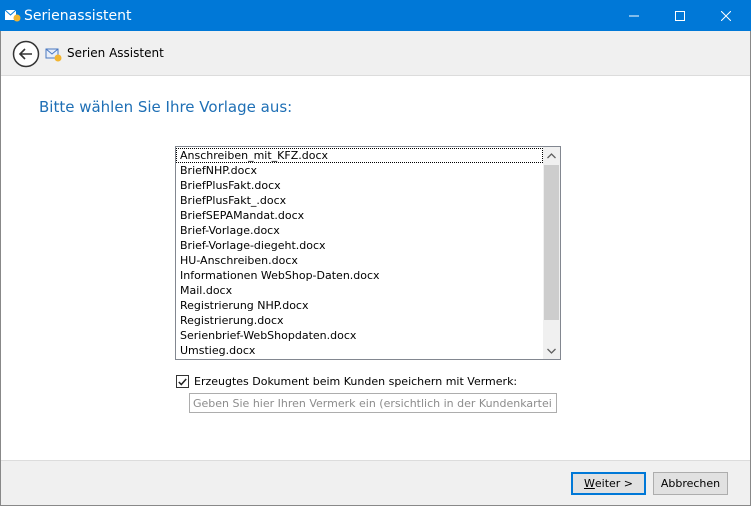 Image resolution: width=751 pixels, height=506 pixels. I want to click on close-icon, so click(726, 15).